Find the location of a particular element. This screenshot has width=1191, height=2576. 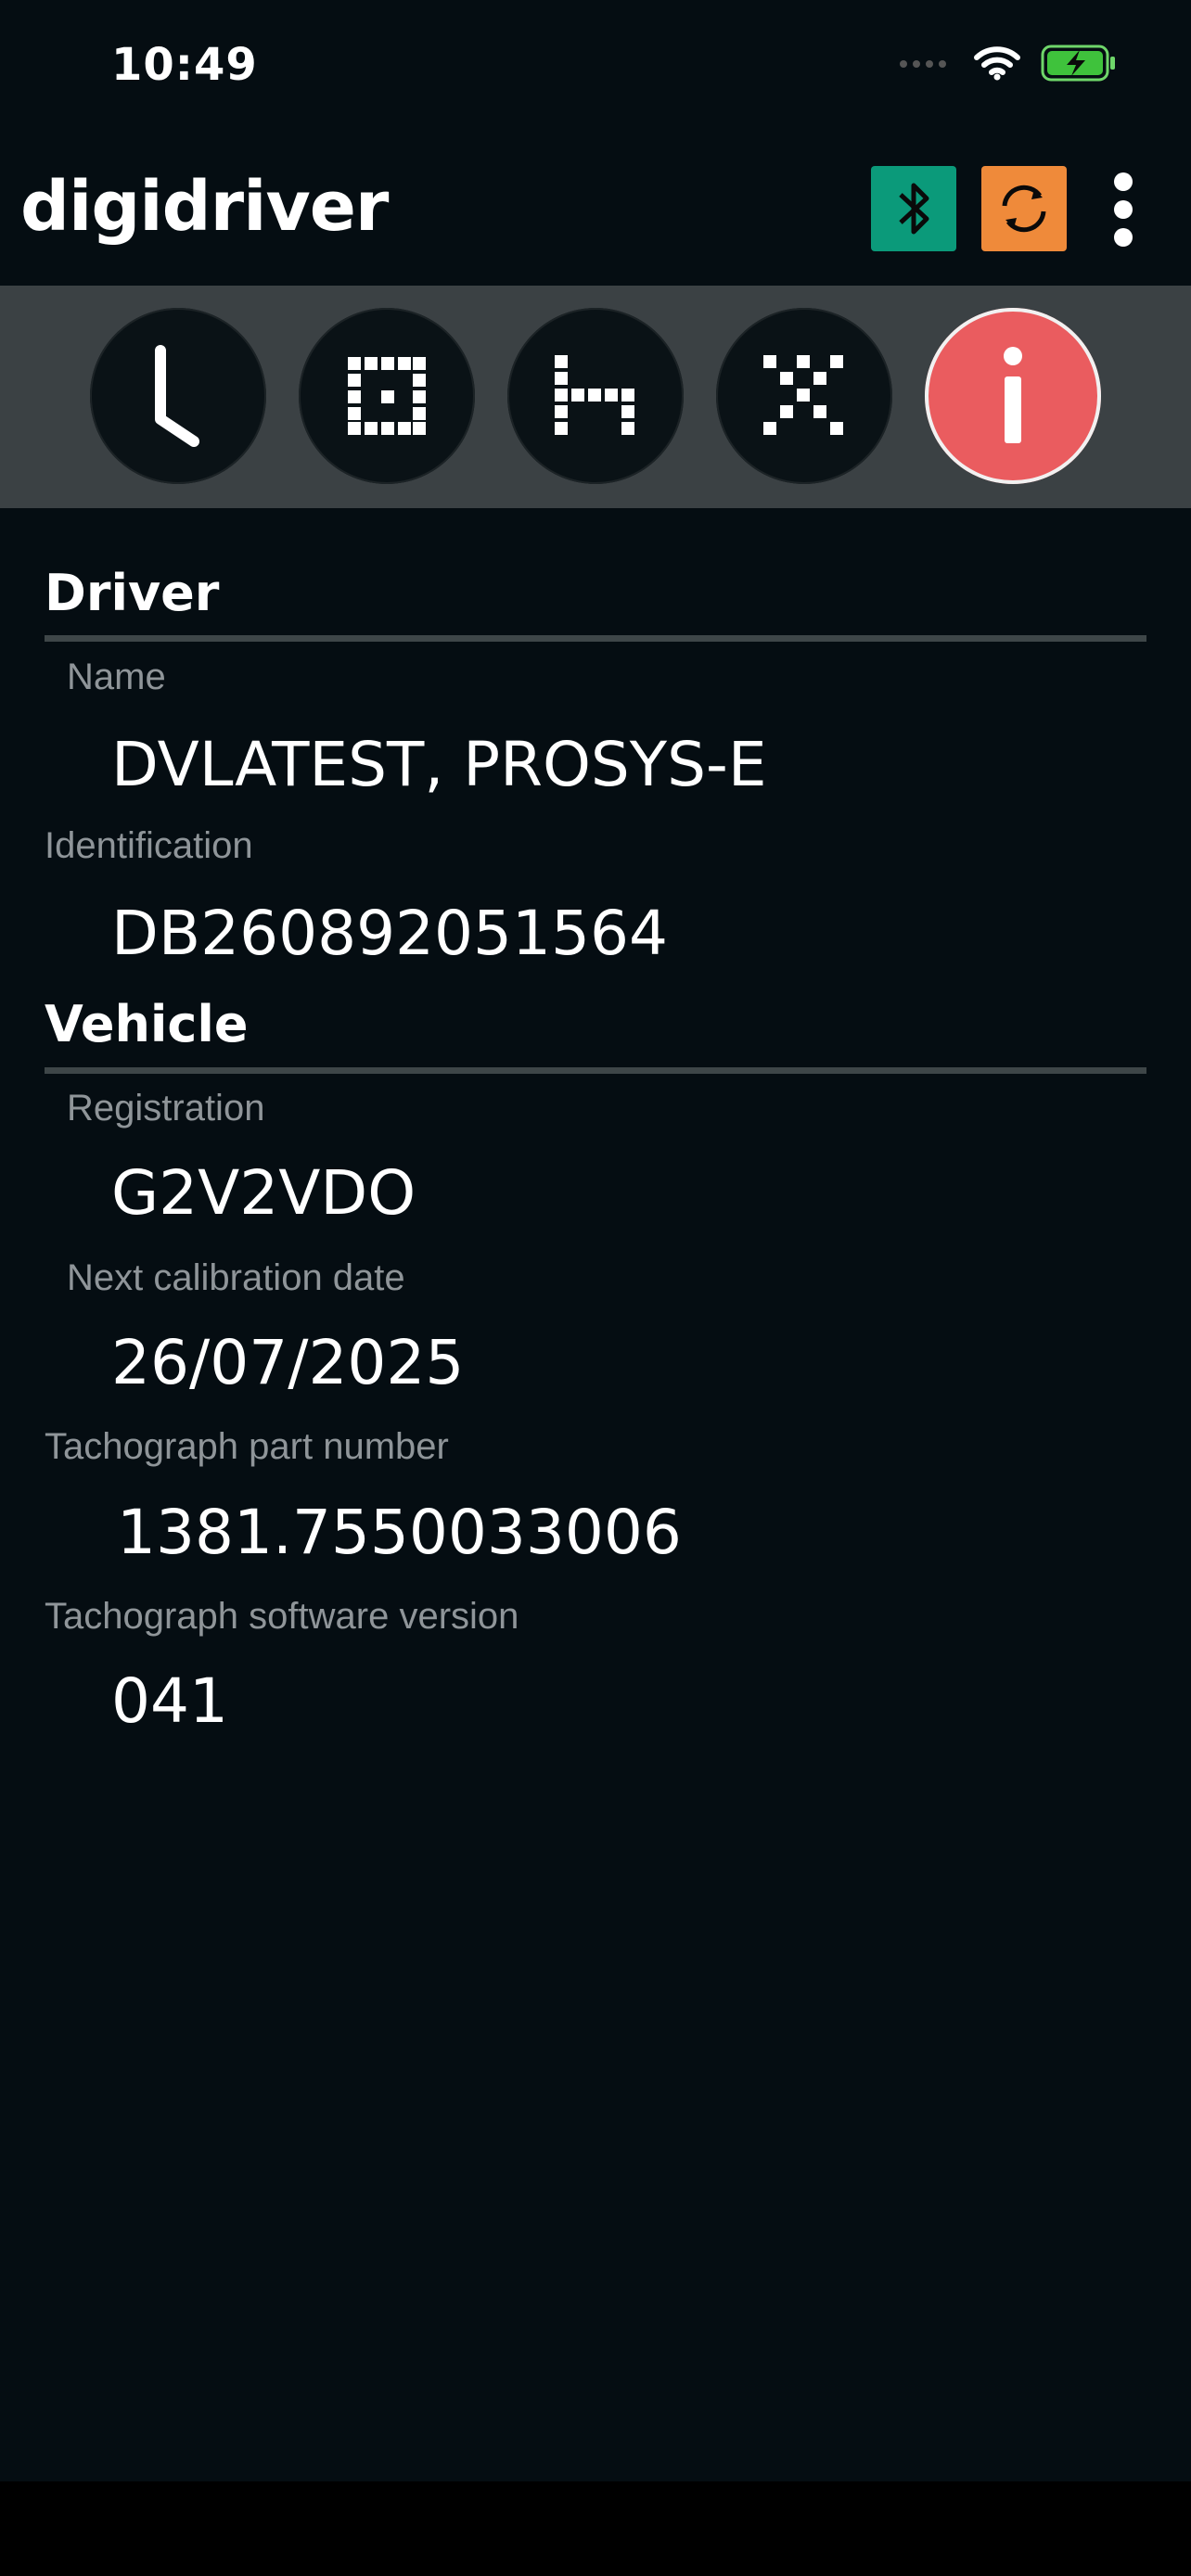

work-icon is located at coordinates (387, 396).